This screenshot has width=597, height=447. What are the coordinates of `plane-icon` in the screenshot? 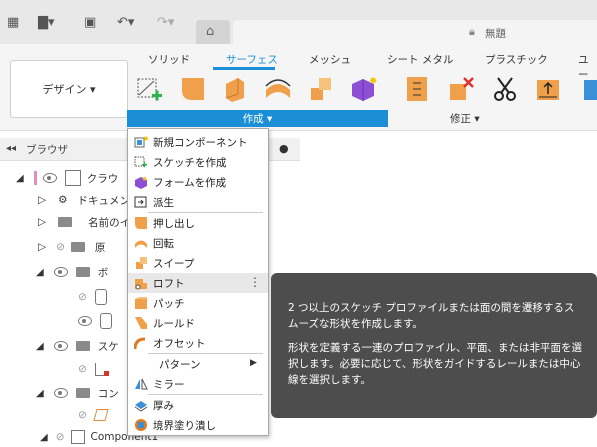 It's located at (101, 415).